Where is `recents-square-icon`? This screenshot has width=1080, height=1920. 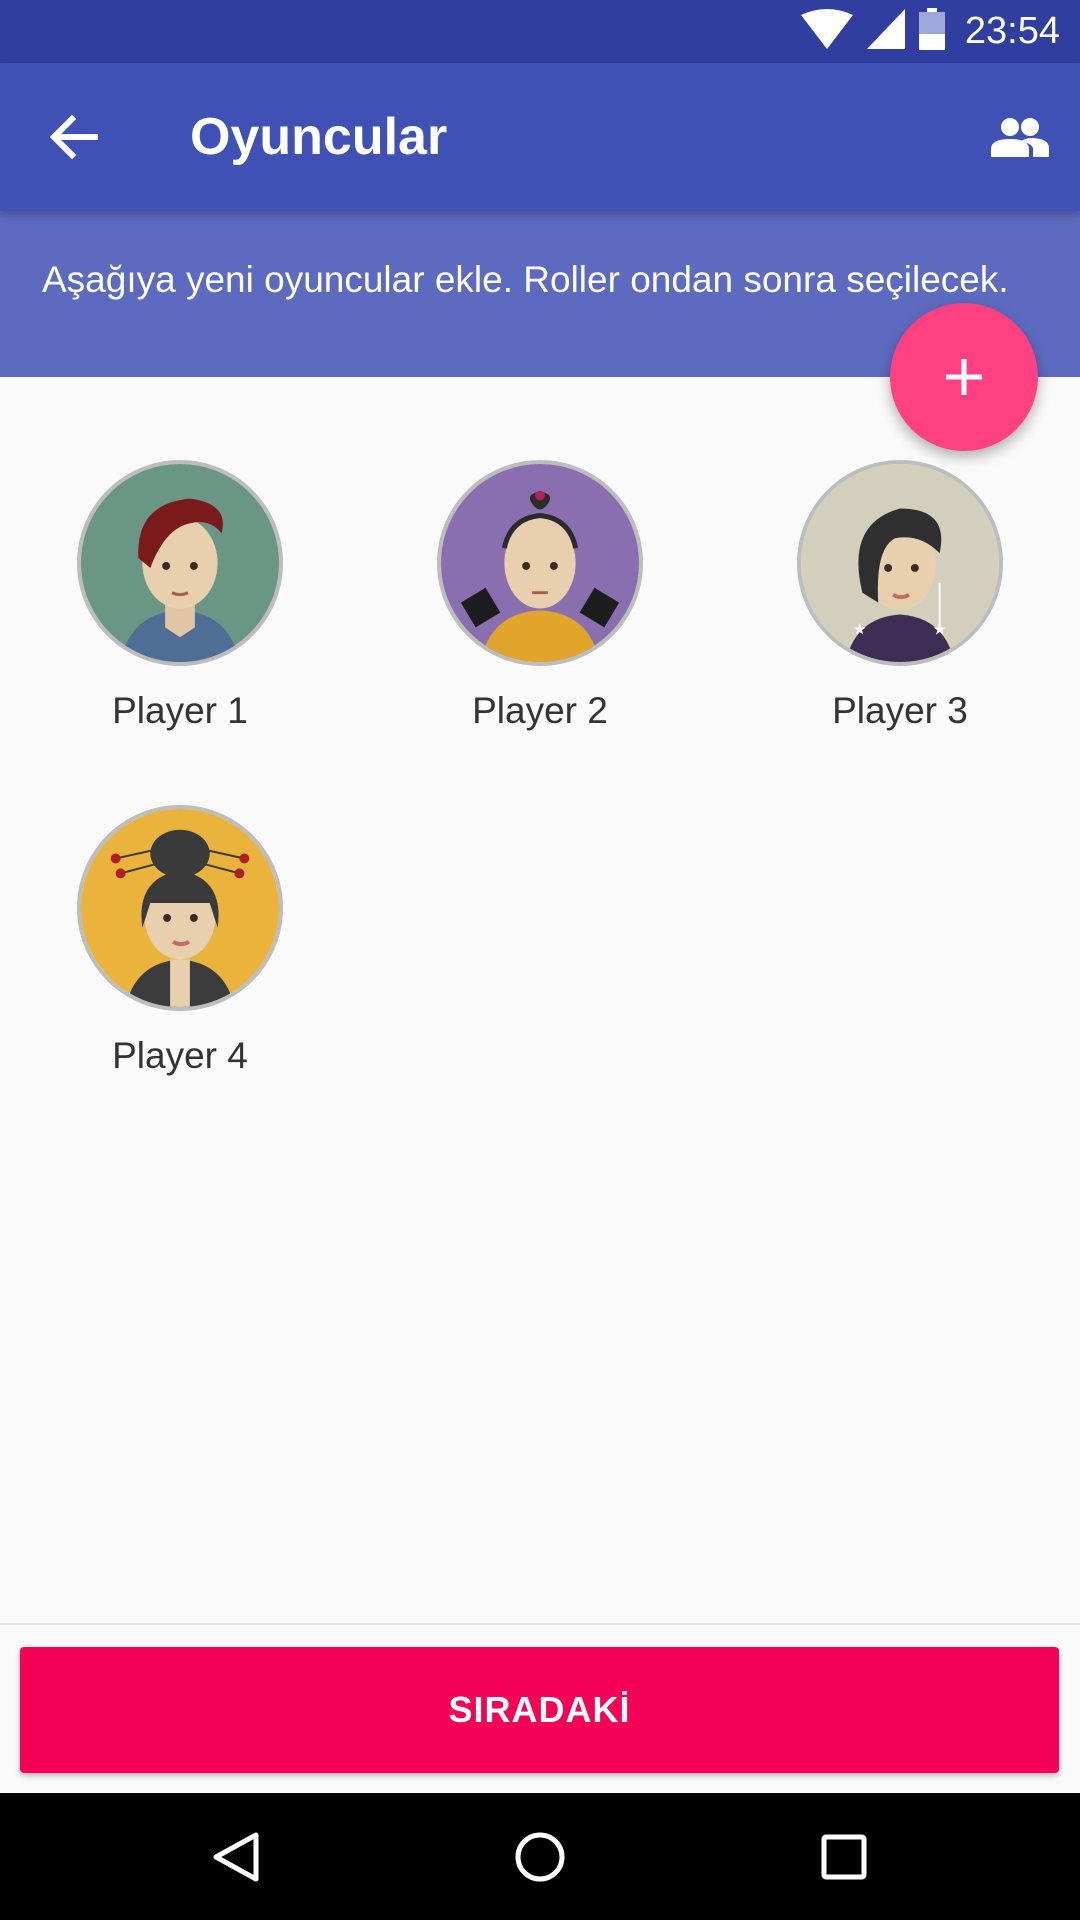 recents-square-icon is located at coordinates (844, 1857).